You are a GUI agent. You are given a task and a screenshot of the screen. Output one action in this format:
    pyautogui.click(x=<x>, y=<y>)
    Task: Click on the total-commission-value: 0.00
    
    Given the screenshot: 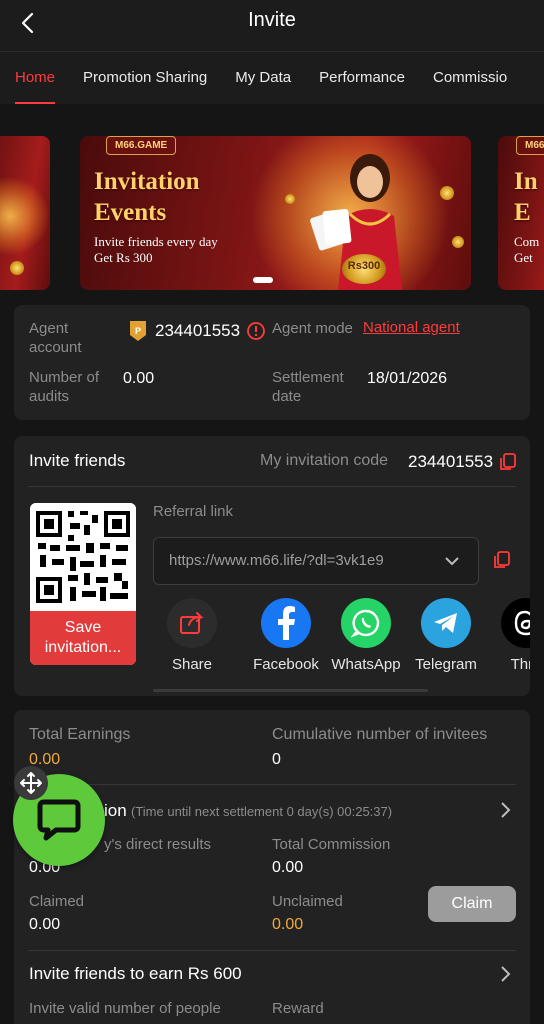 What is the action you would take?
    pyautogui.click(x=288, y=867)
    